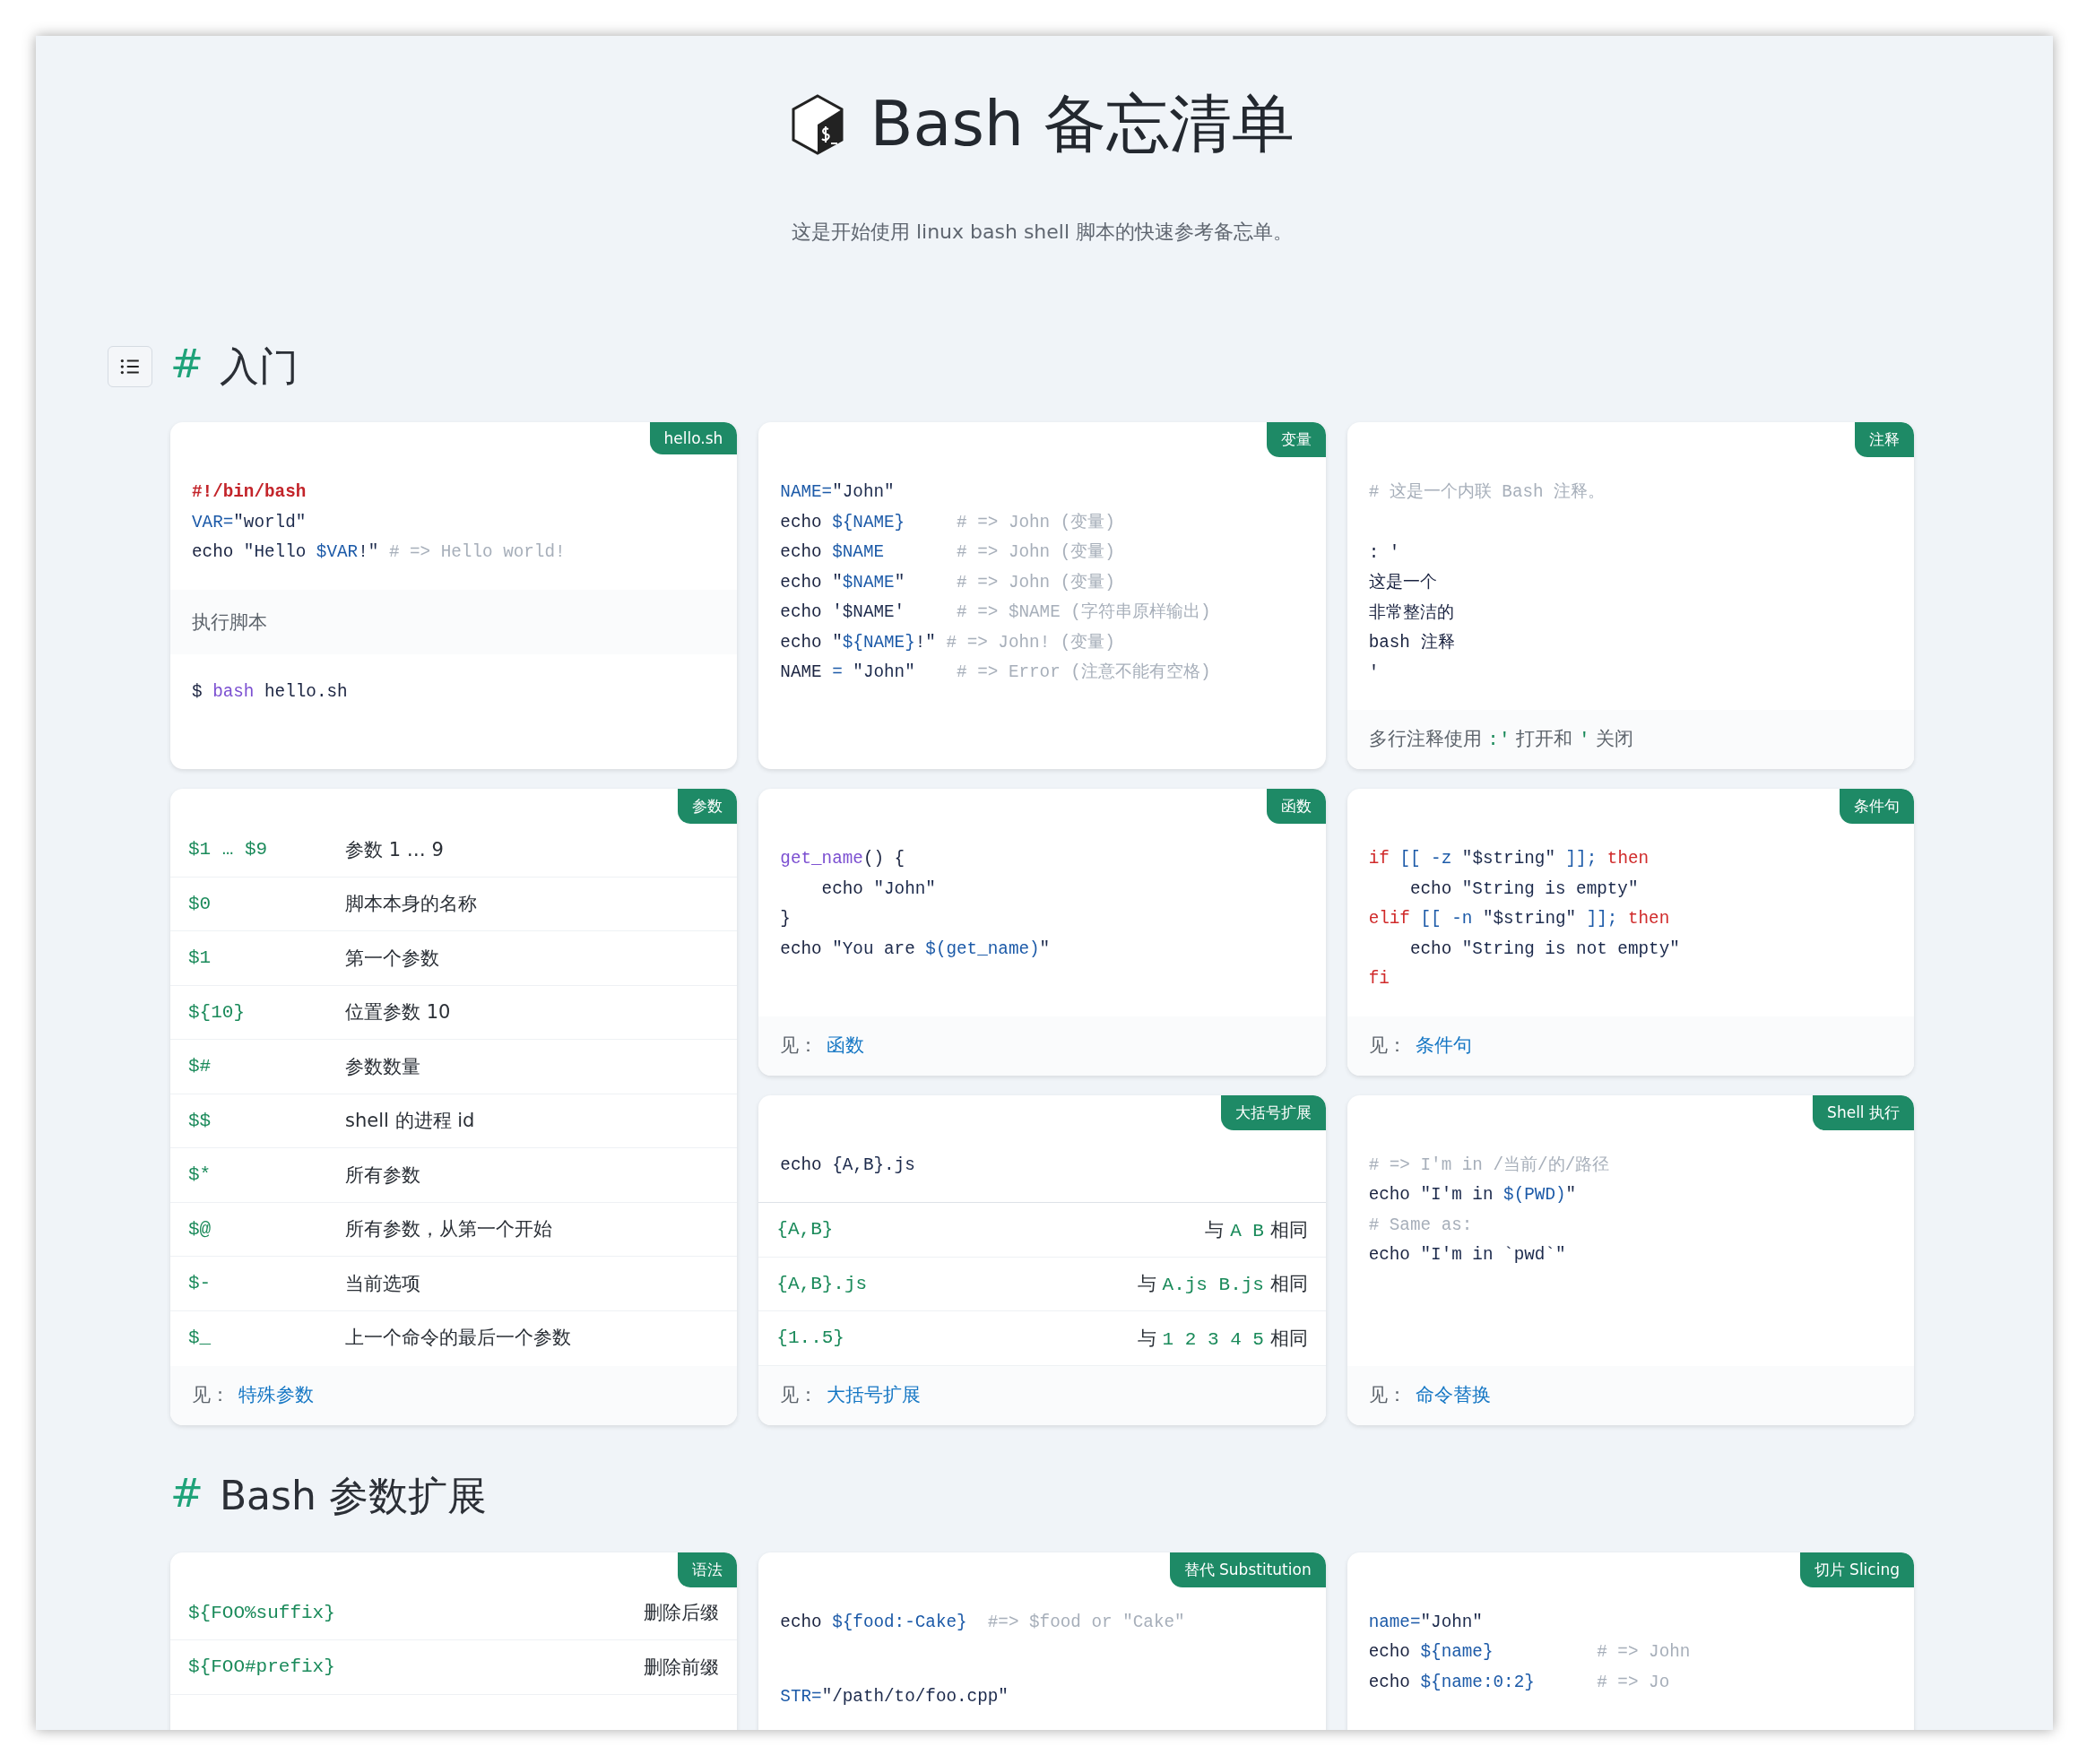 This screenshot has width=2087, height=1764. Describe the element at coordinates (948, 582) in the screenshot. I see `code-line: echo "$NAME" # => John (变量)` at that location.